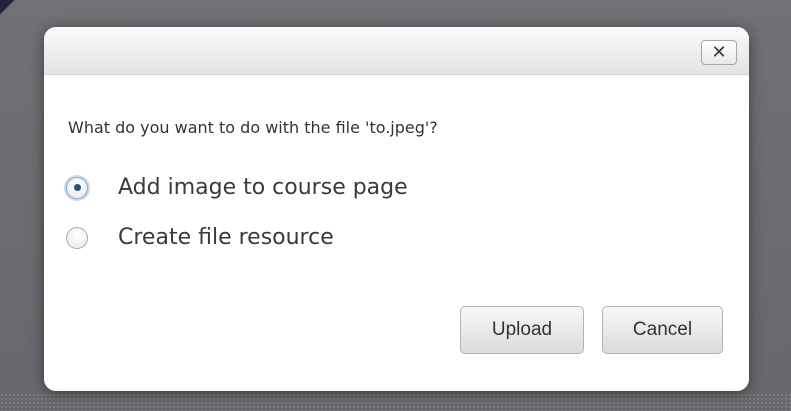 This screenshot has width=791, height=411. What do you see at coordinates (226, 237) in the screenshot?
I see `option-create-file-resource-label: Create file resource` at bounding box center [226, 237].